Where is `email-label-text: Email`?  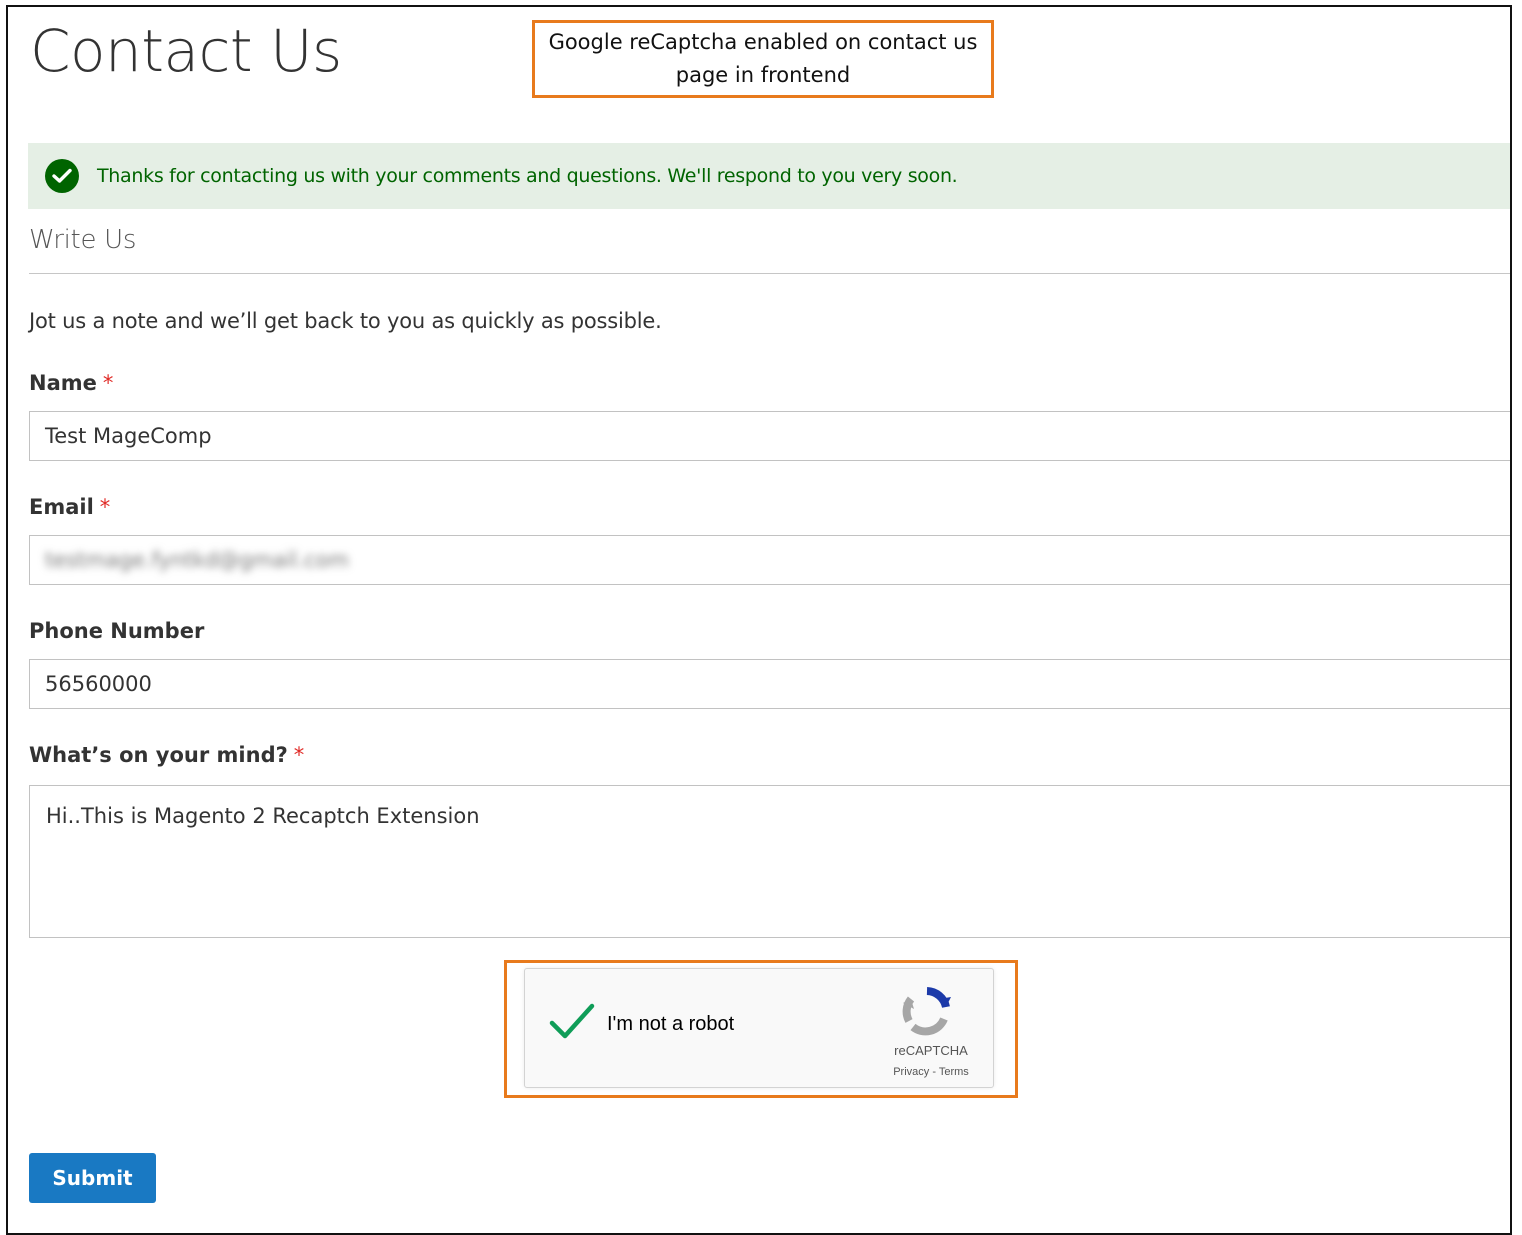 email-label-text: Email is located at coordinates (61, 507).